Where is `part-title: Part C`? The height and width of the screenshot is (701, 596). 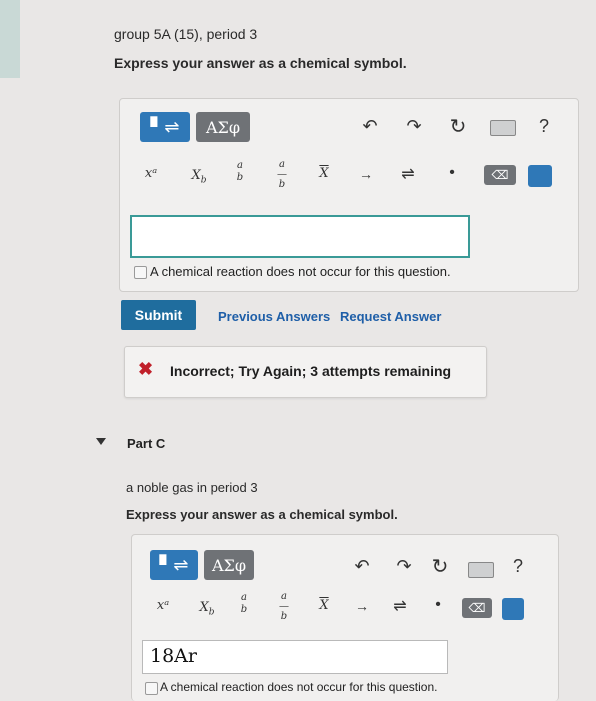 part-title: Part C is located at coordinates (146, 443).